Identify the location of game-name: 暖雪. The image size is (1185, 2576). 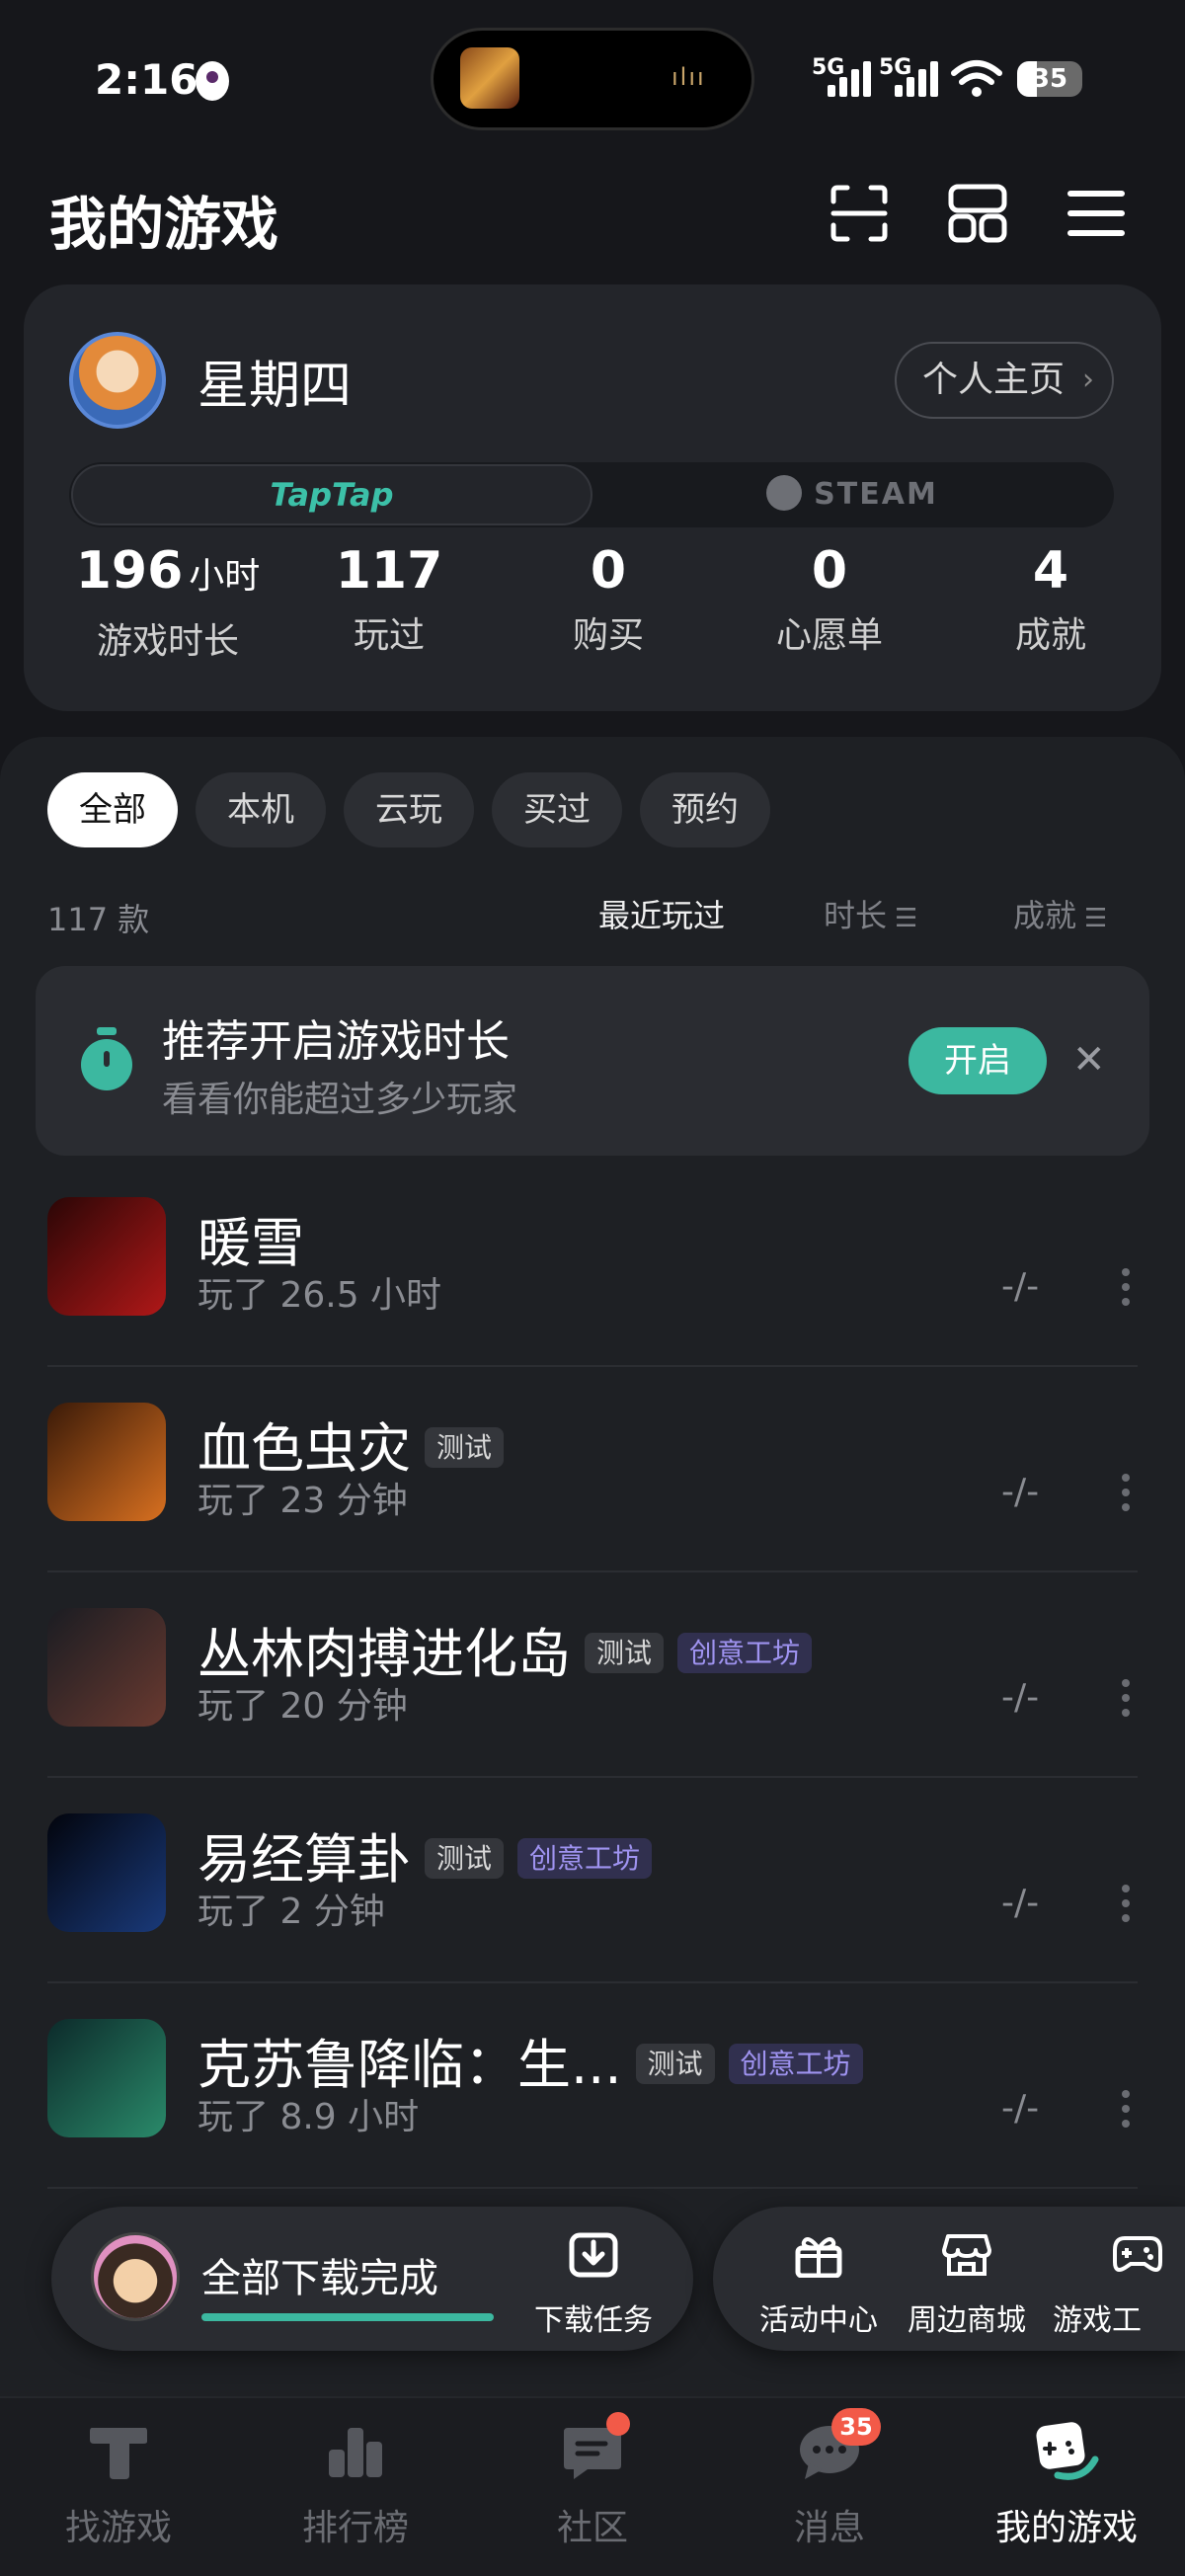
(251, 1243).